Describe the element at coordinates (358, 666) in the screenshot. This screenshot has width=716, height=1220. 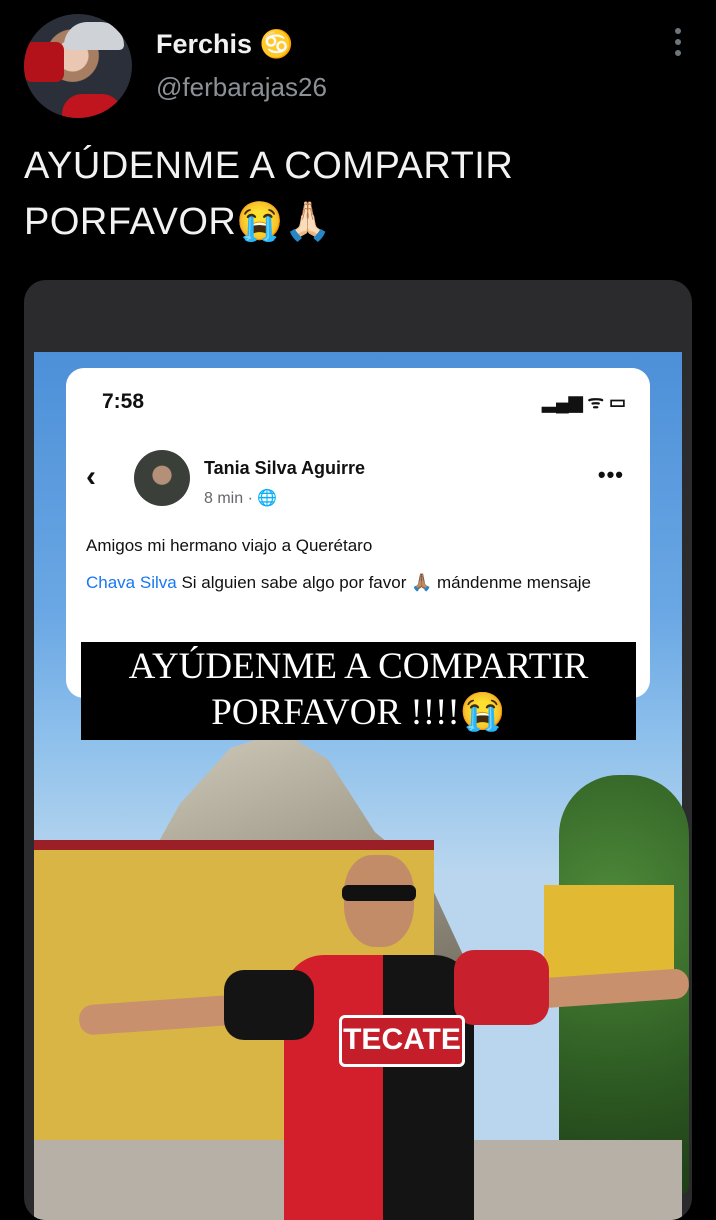
I see `overlay-line-1: AYÚDENME A COMPARTIR` at that location.